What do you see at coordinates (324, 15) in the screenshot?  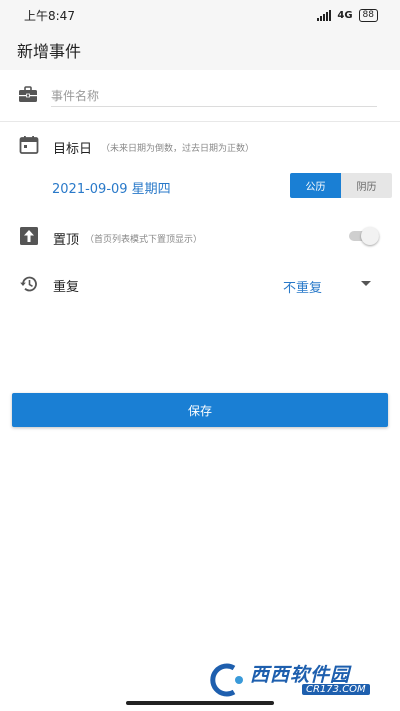 I see `signal-icon` at bounding box center [324, 15].